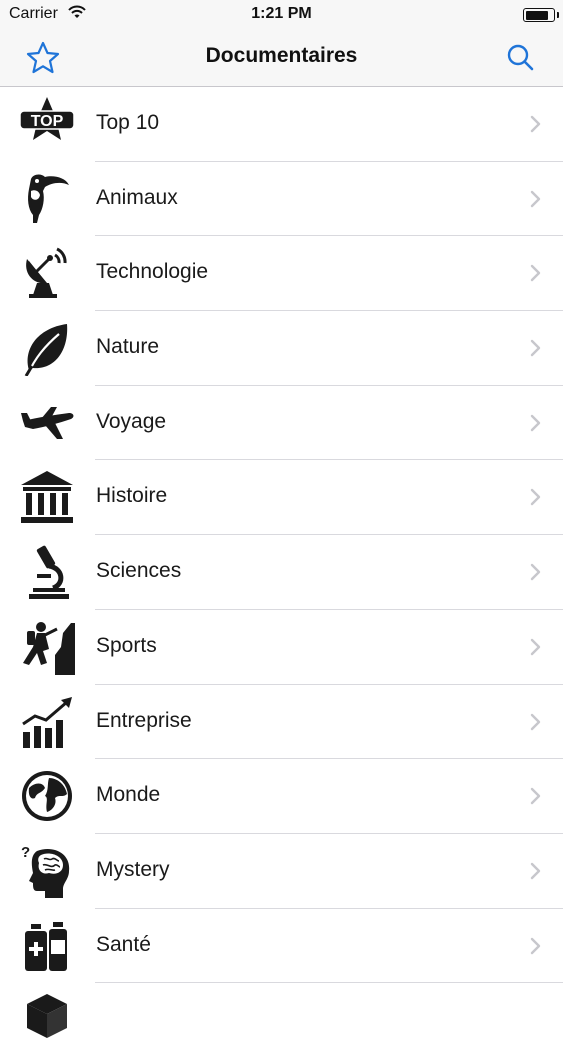  Describe the element at coordinates (132, 496) in the screenshot. I see `category-label: Histoire` at that location.